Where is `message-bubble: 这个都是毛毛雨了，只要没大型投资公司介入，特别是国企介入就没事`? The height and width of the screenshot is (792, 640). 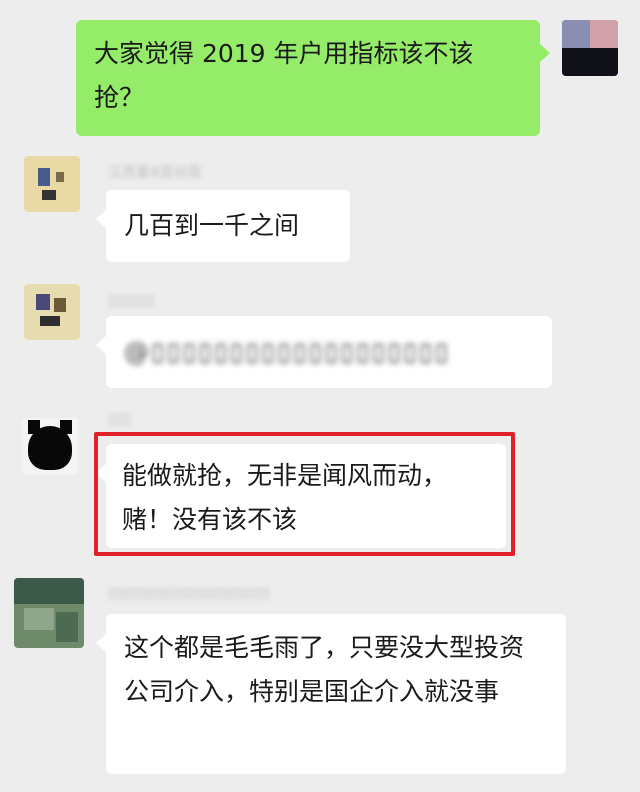 message-bubble: 这个都是毛毛雨了，只要没大型投资公司介入，特别是国企介入就没事 is located at coordinates (331, 694).